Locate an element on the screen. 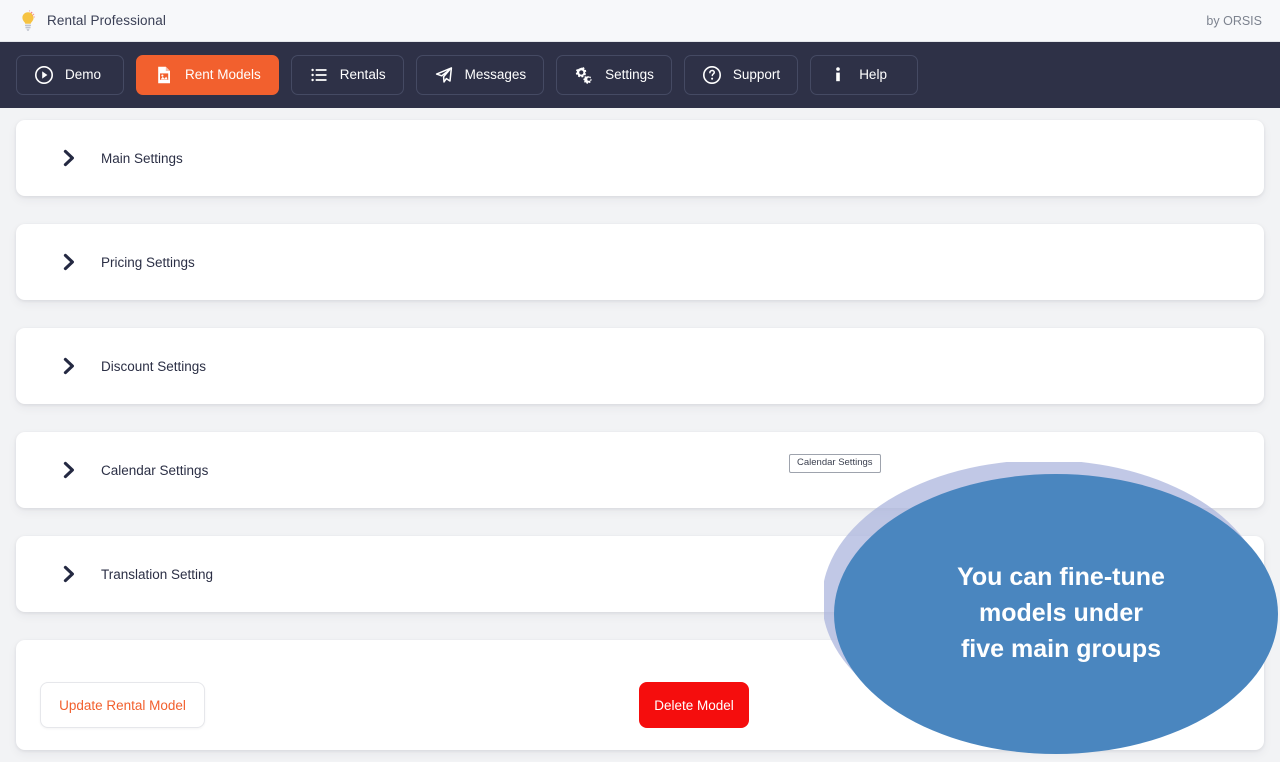  nav-item-rentals: Rentals is located at coordinates (347, 75).